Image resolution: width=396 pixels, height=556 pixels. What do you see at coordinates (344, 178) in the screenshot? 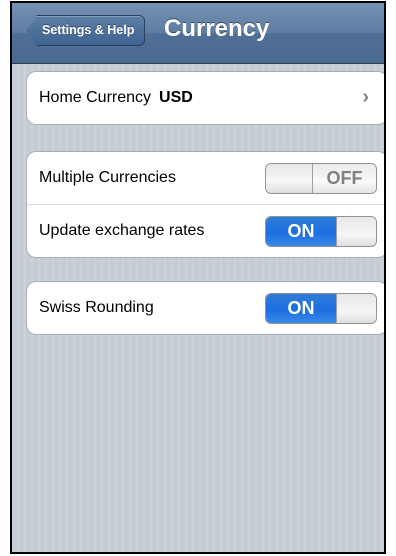
I see `toggle-state-label: OFF` at bounding box center [344, 178].